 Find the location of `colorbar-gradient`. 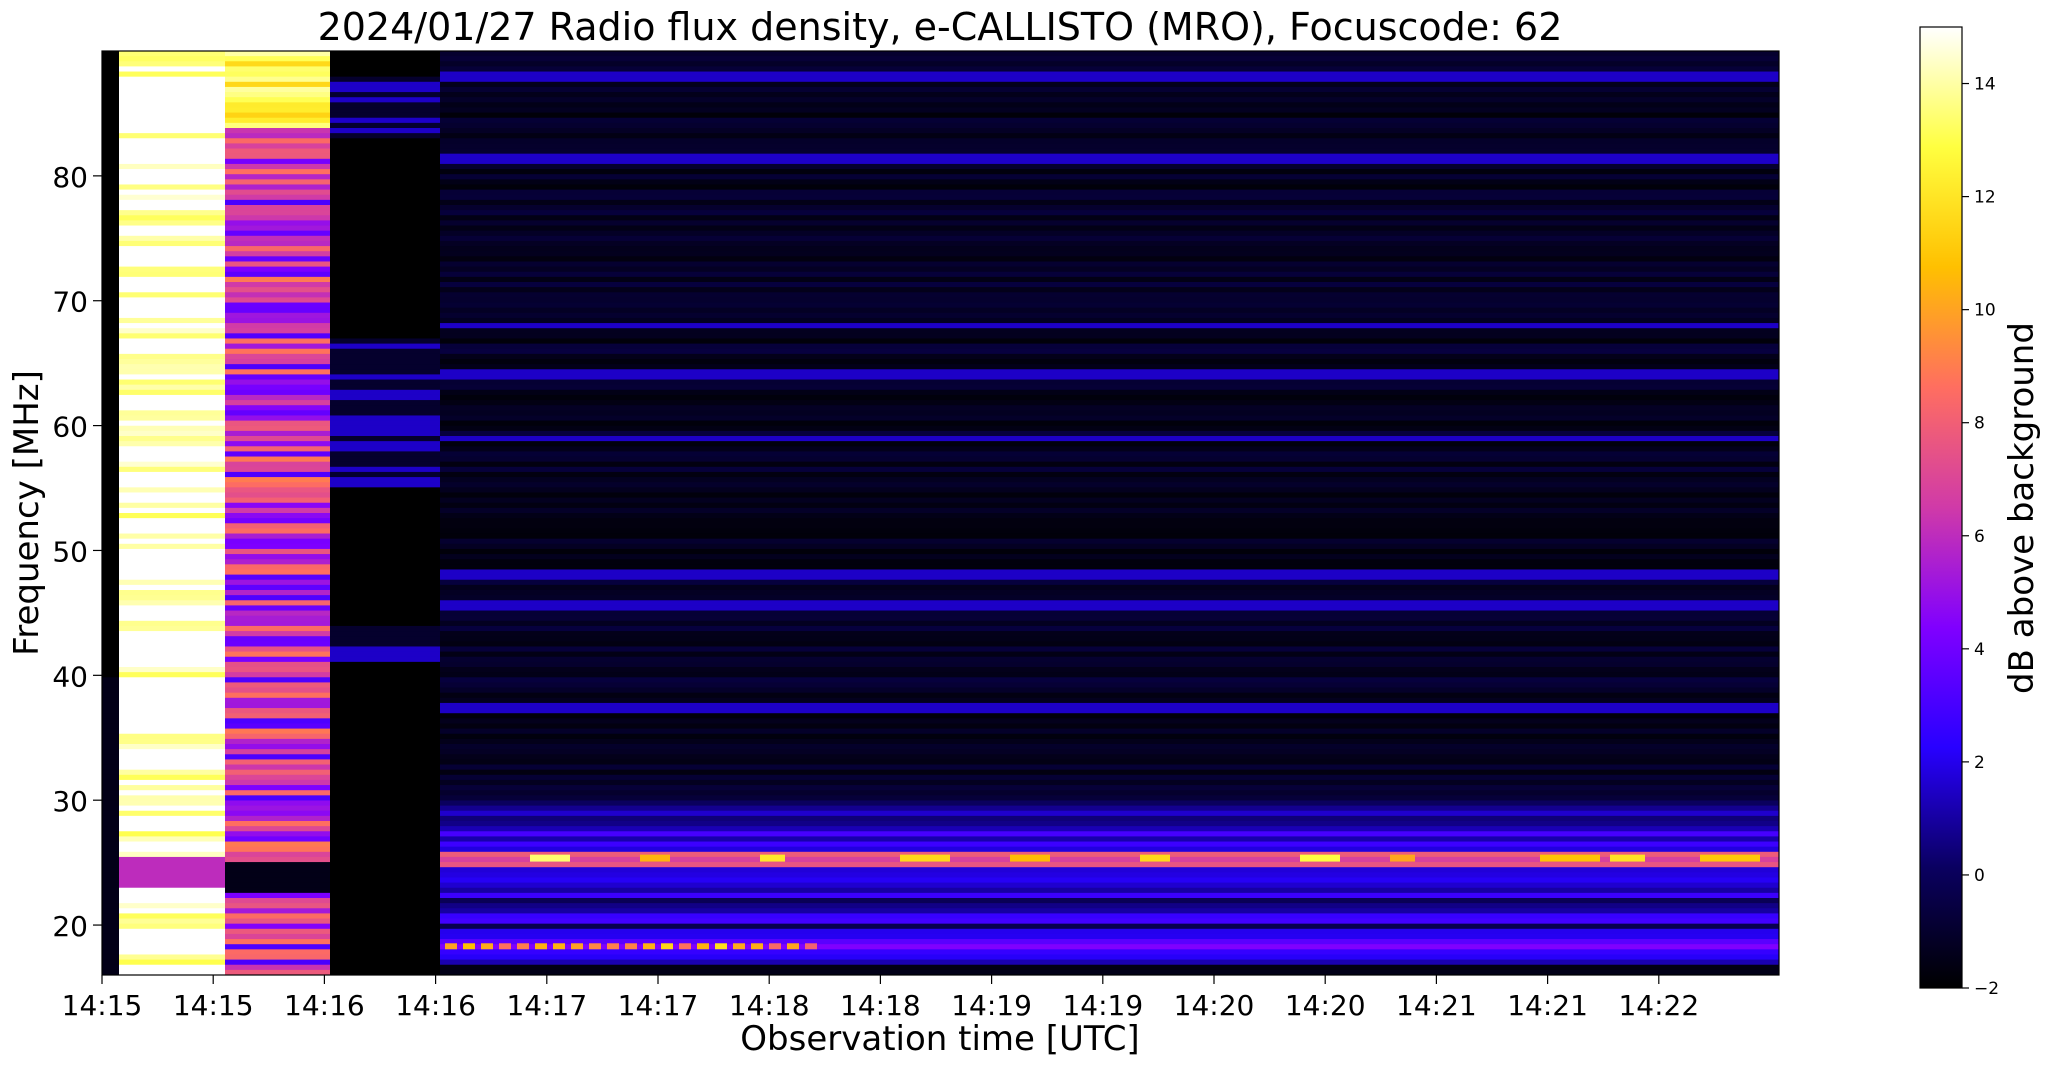

colorbar-gradient is located at coordinates (1941, 507).